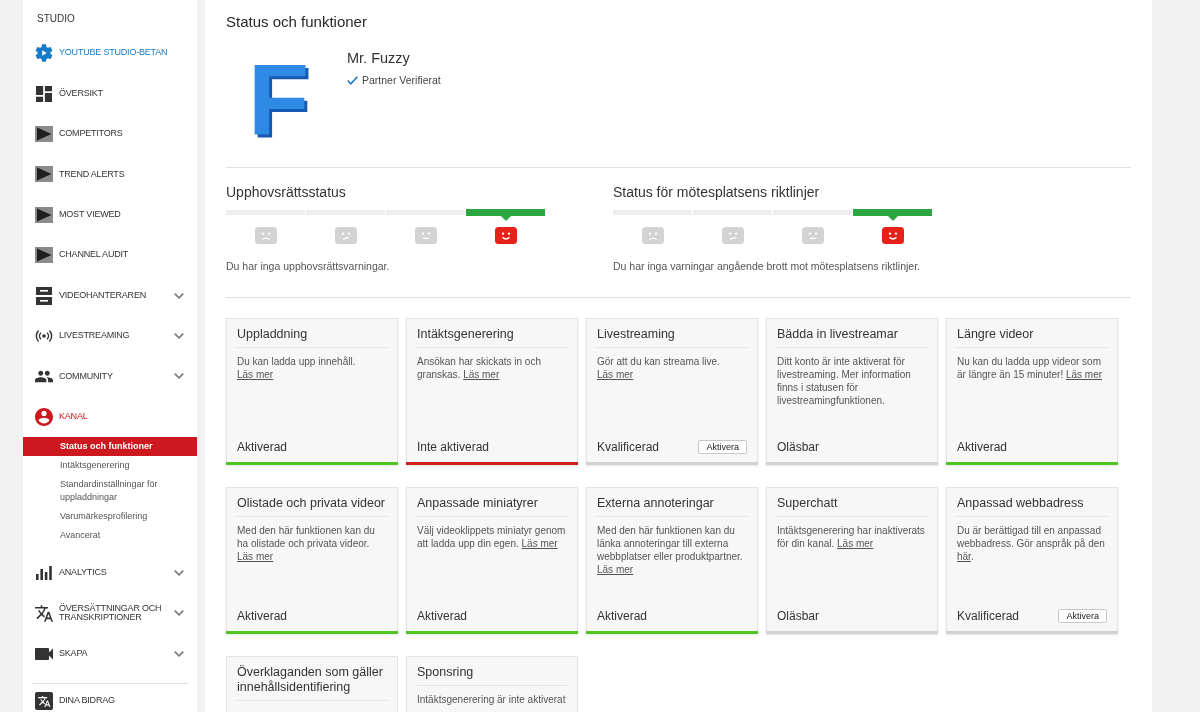  What do you see at coordinates (110, 535) in the screenshot?
I see `sidebar-subitem: Avancerat` at bounding box center [110, 535].